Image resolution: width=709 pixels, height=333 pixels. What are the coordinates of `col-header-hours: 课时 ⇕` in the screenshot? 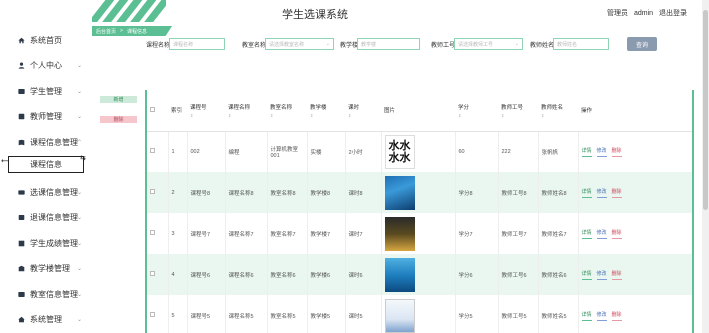 It's located at (363, 111).